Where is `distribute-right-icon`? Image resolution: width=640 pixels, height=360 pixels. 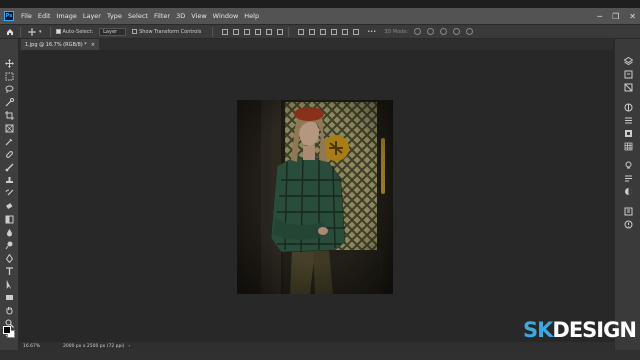 distribute-right-icon is located at coordinates (356, 31).